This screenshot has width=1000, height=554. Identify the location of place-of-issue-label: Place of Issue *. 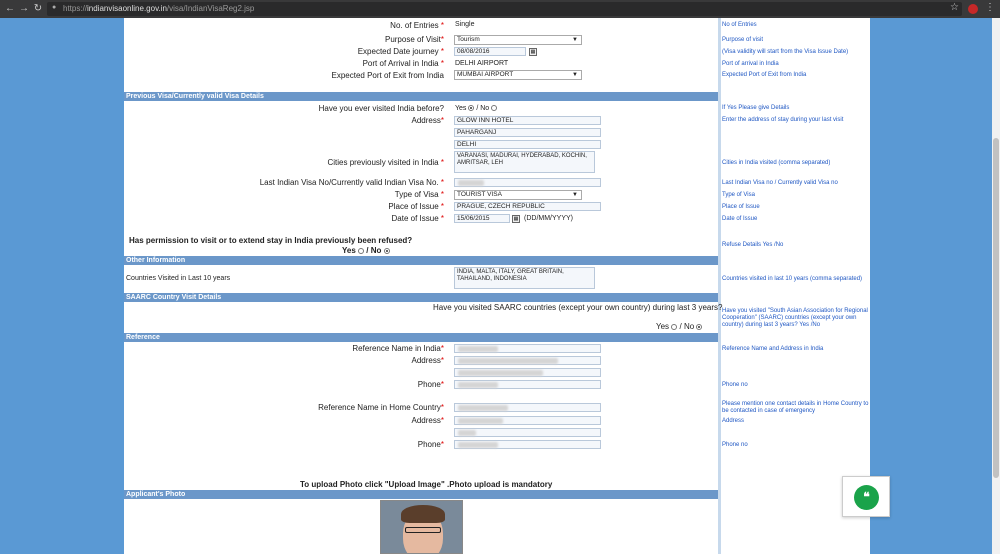
(416, 206).